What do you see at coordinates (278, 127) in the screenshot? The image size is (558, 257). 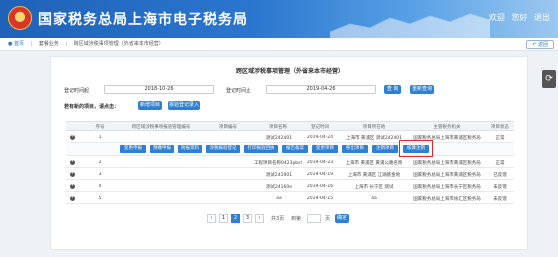 I see `col-name: 项目名称` at bounding box center [278, 127].